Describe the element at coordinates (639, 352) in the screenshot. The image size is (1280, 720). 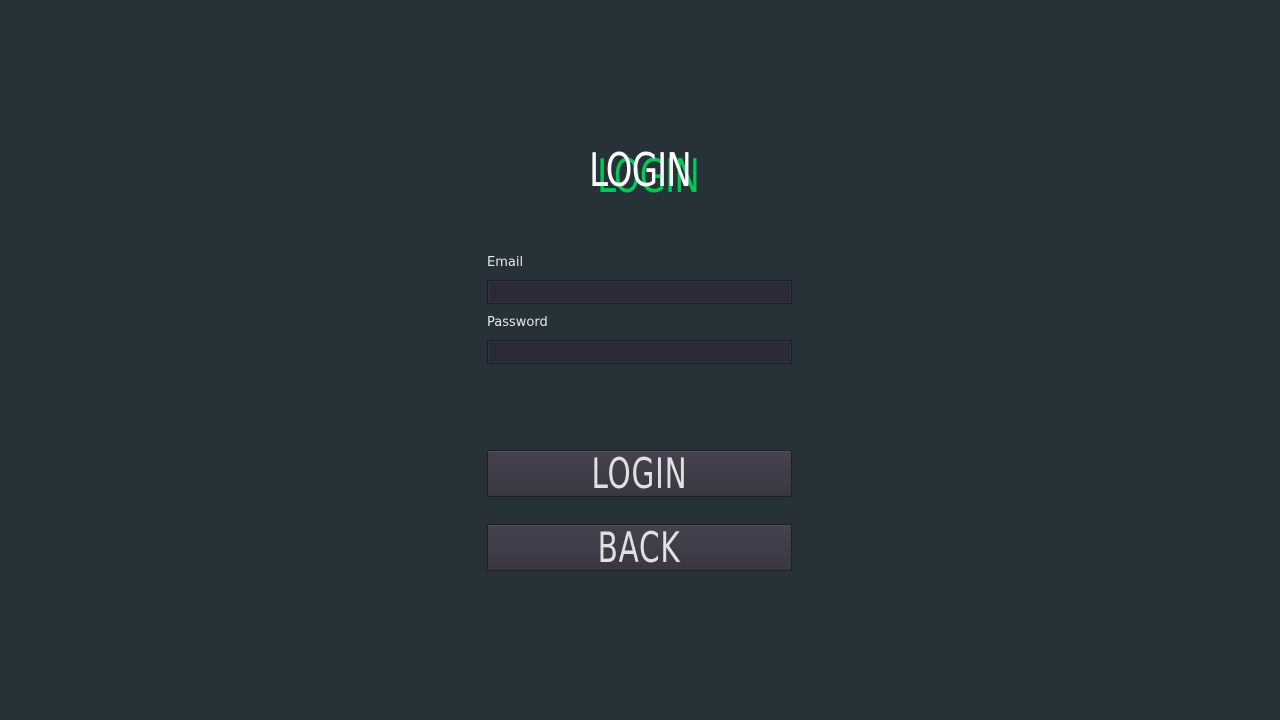
I see `password-field` at that location.